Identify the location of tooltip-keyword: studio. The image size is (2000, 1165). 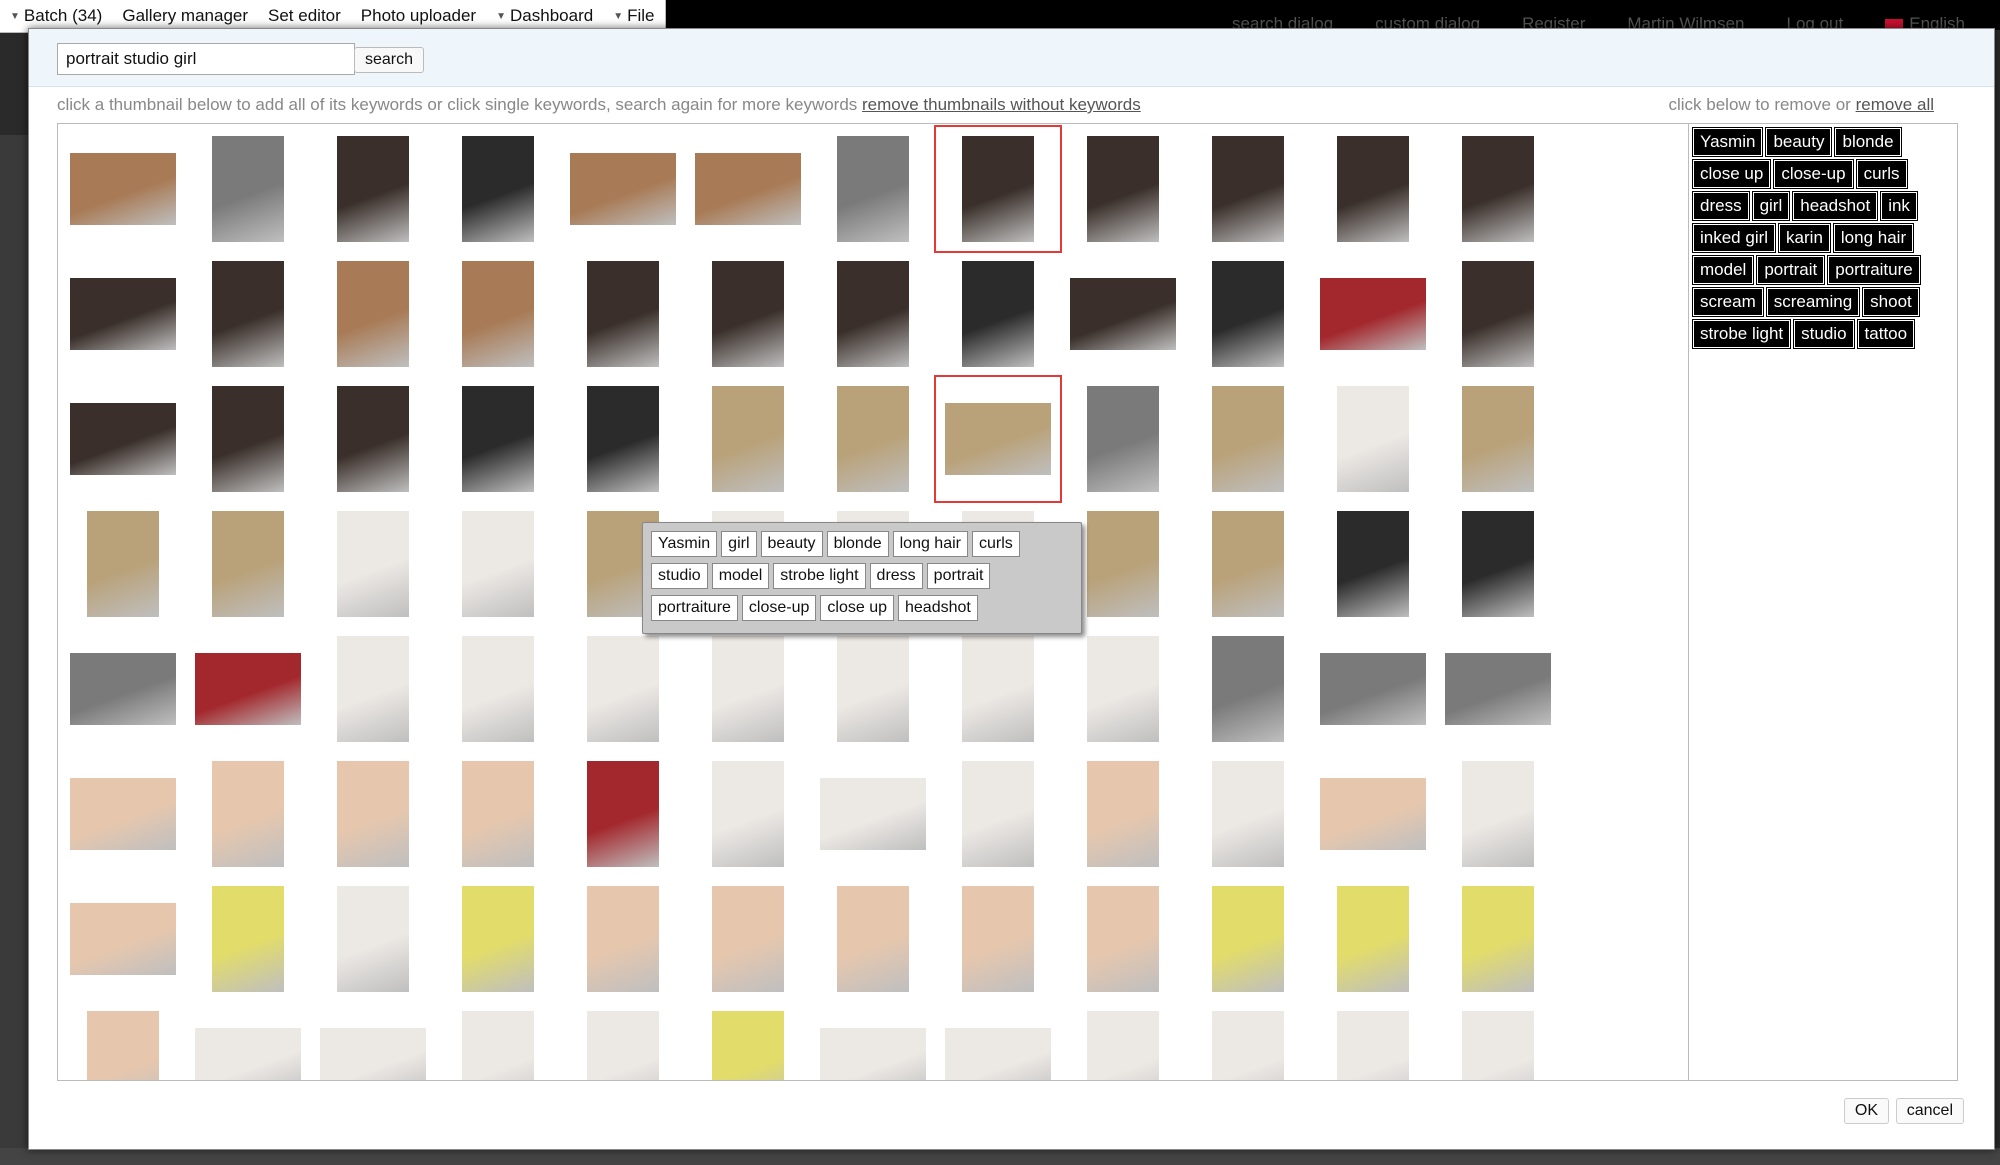
(679, 576).